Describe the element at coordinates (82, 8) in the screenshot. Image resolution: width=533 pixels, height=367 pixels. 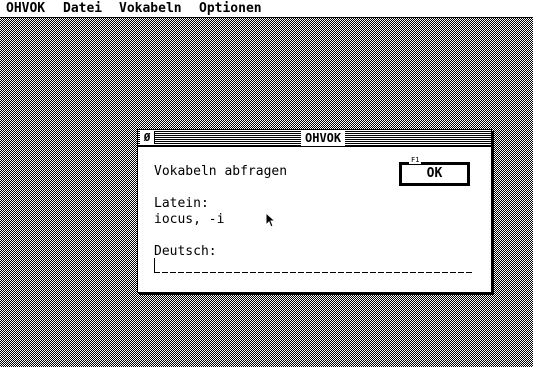
I see `menu-datei: Datei` at that location.